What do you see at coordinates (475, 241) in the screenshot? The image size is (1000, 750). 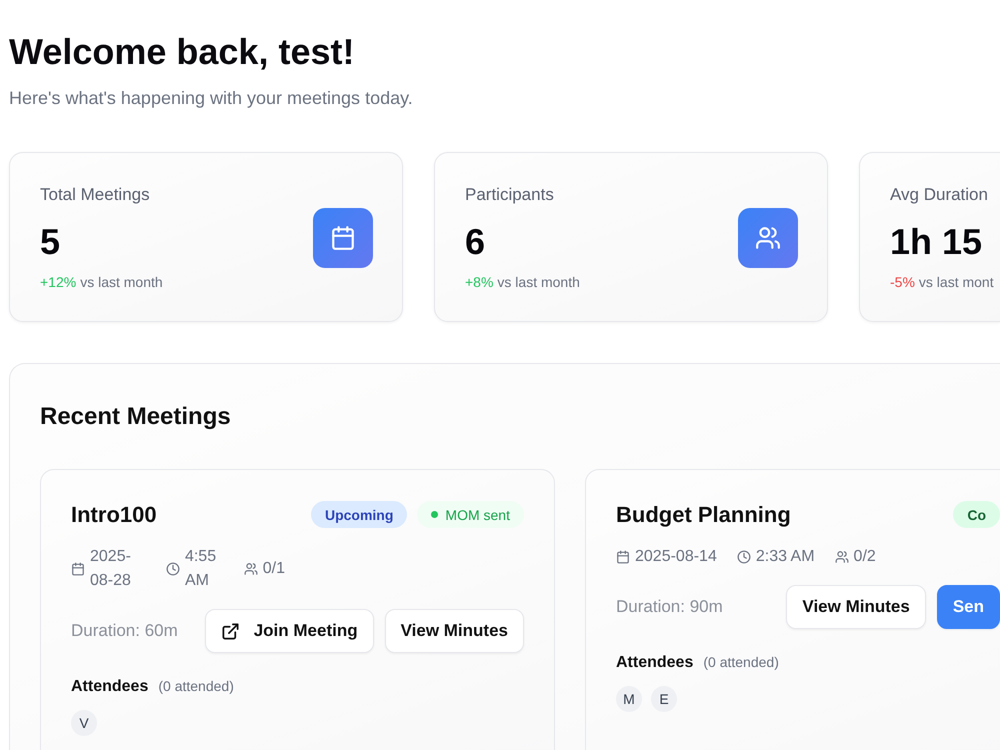 I see `stat-value: 6` at bounding box center [475, 241].